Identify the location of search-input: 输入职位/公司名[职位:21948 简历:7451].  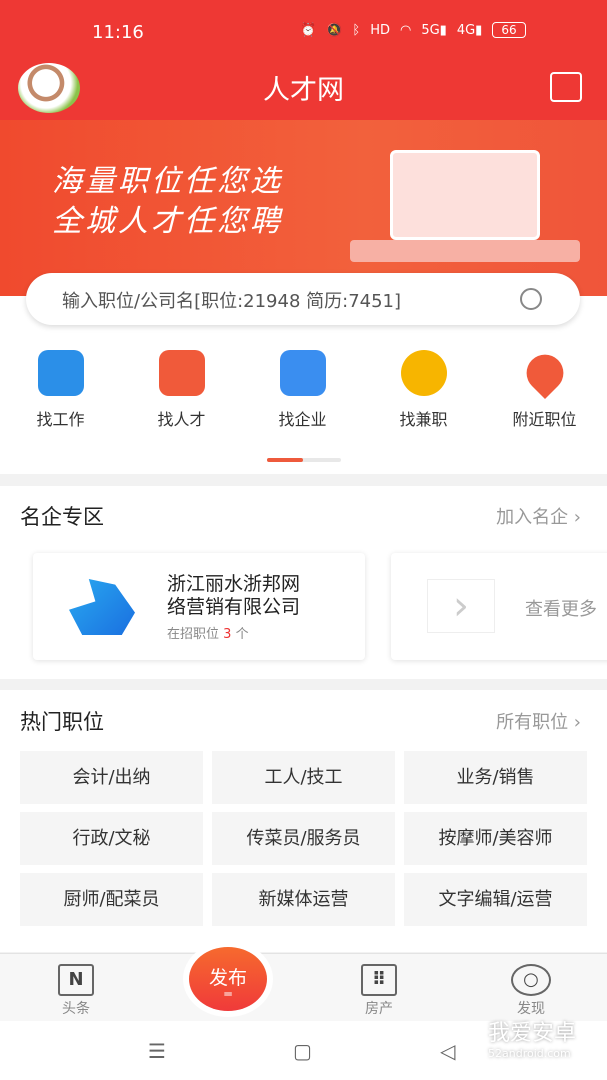
(303, 299).